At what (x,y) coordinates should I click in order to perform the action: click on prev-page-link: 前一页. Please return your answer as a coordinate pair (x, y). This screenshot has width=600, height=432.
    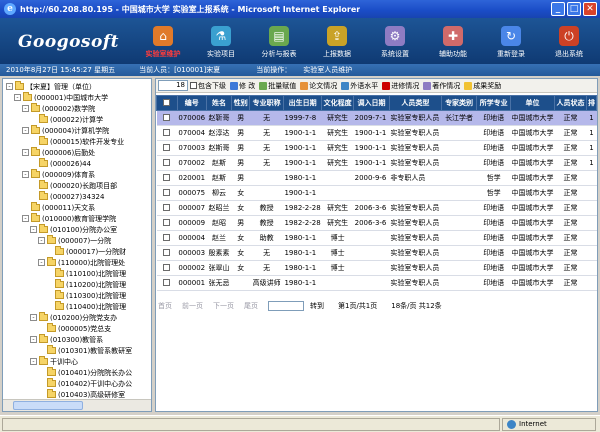
    Looking at the image, I should click on (192, 306).